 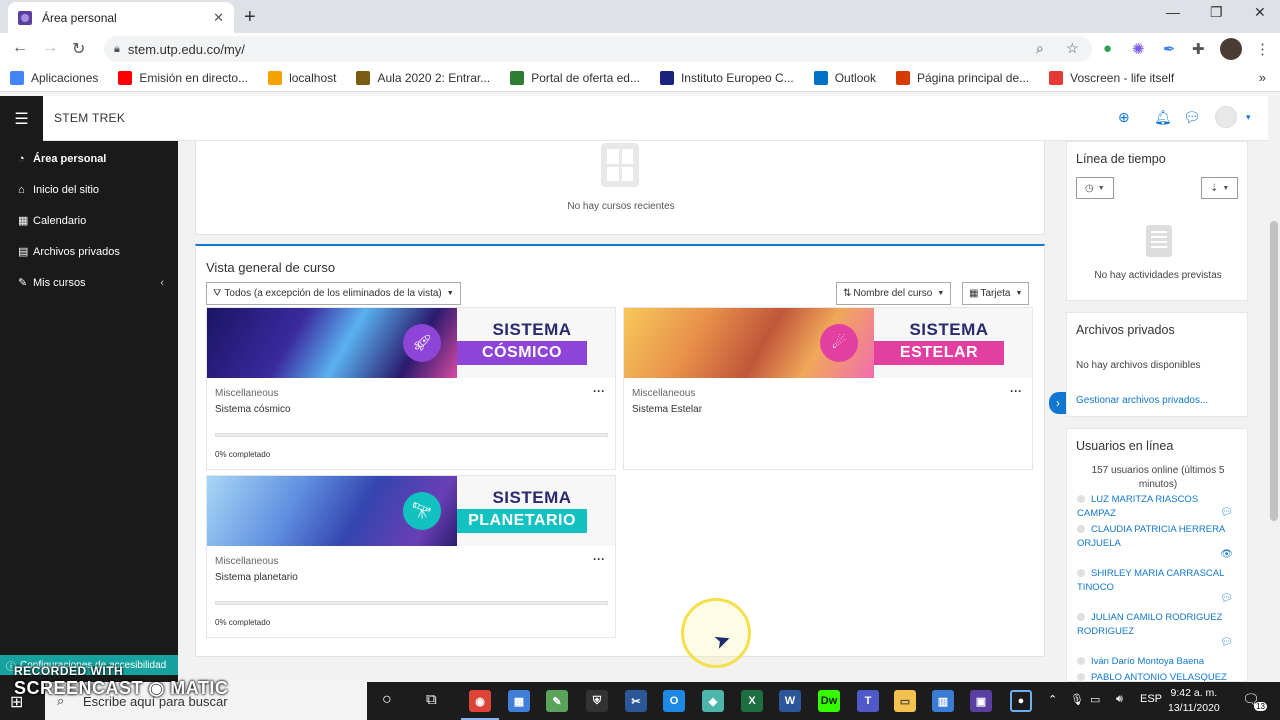 What do you see at coordinates (1111, 78) in the screenshot?
I see `bookmark-item: Voscreen - life itself` at bounding box center [1111, 78].